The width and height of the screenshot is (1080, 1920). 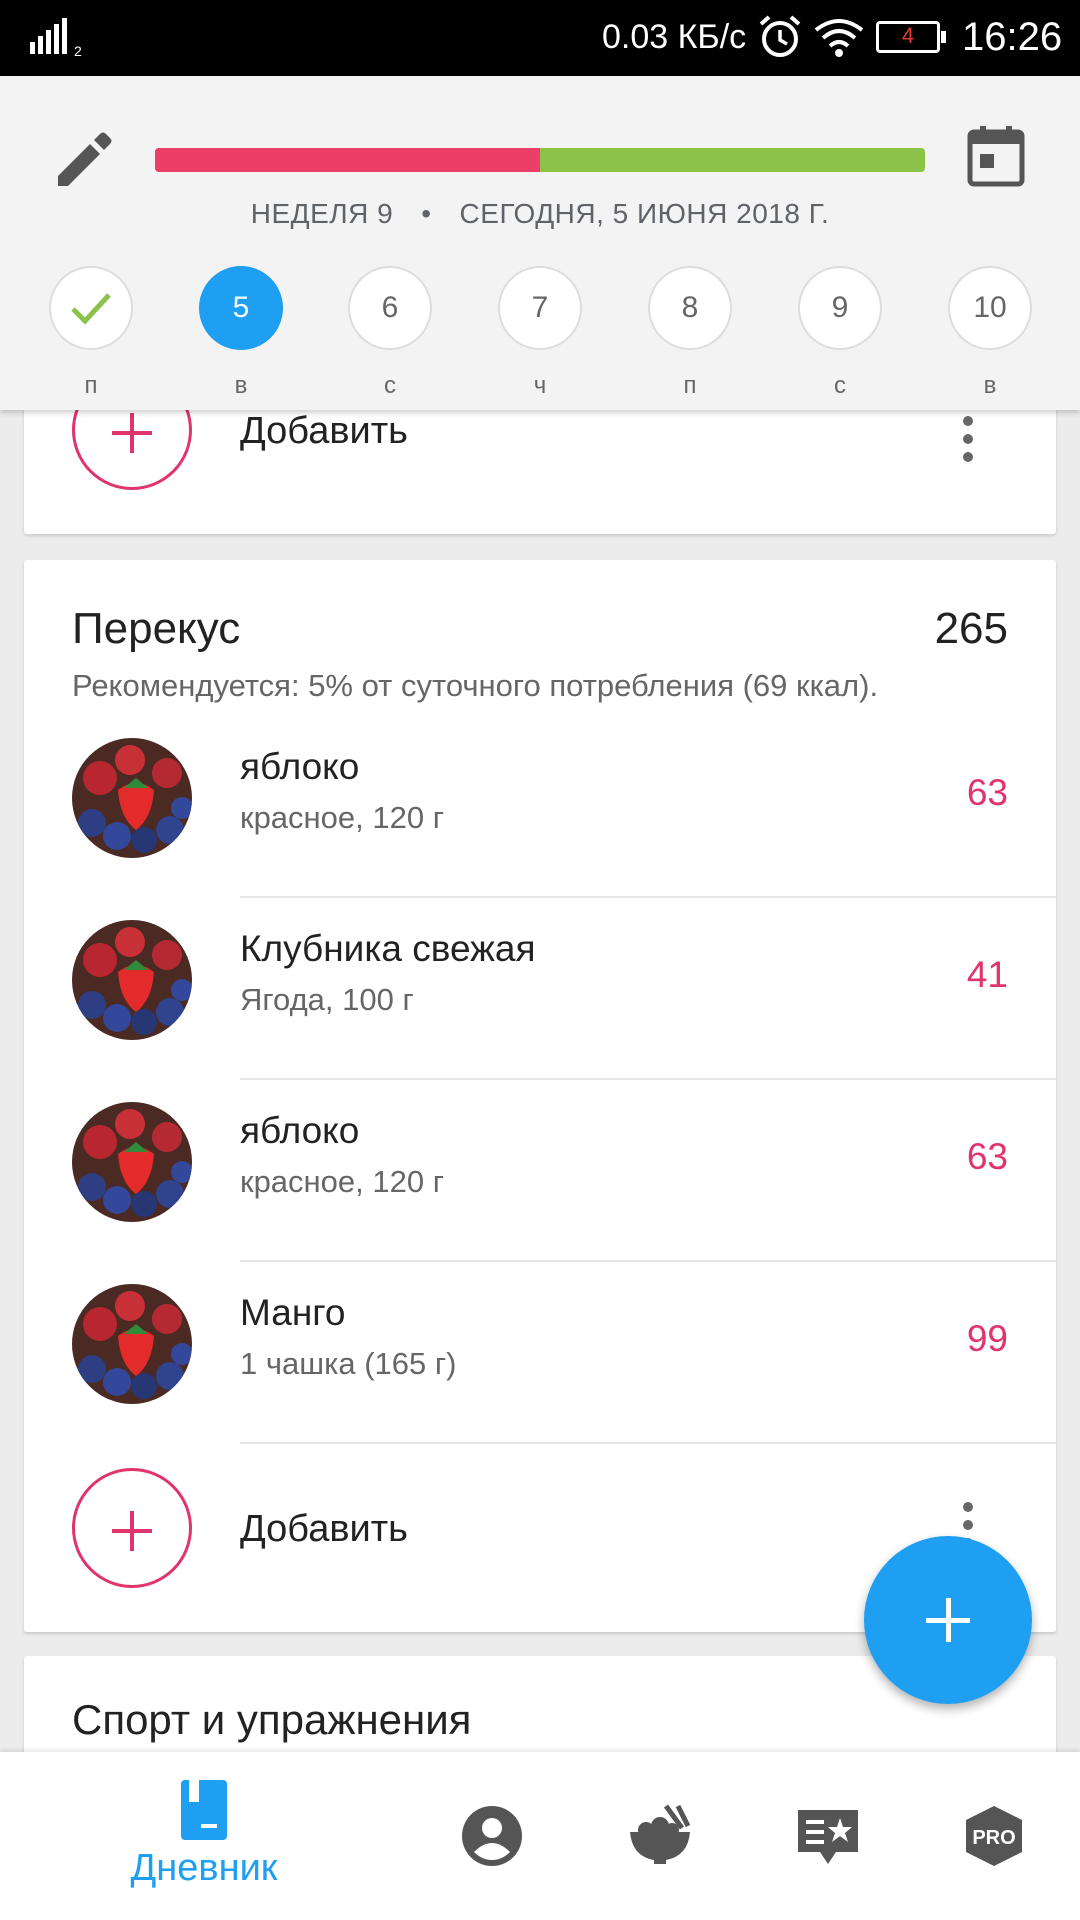 I want to click on calorie-progress-fill, so click(x=347, y=160).